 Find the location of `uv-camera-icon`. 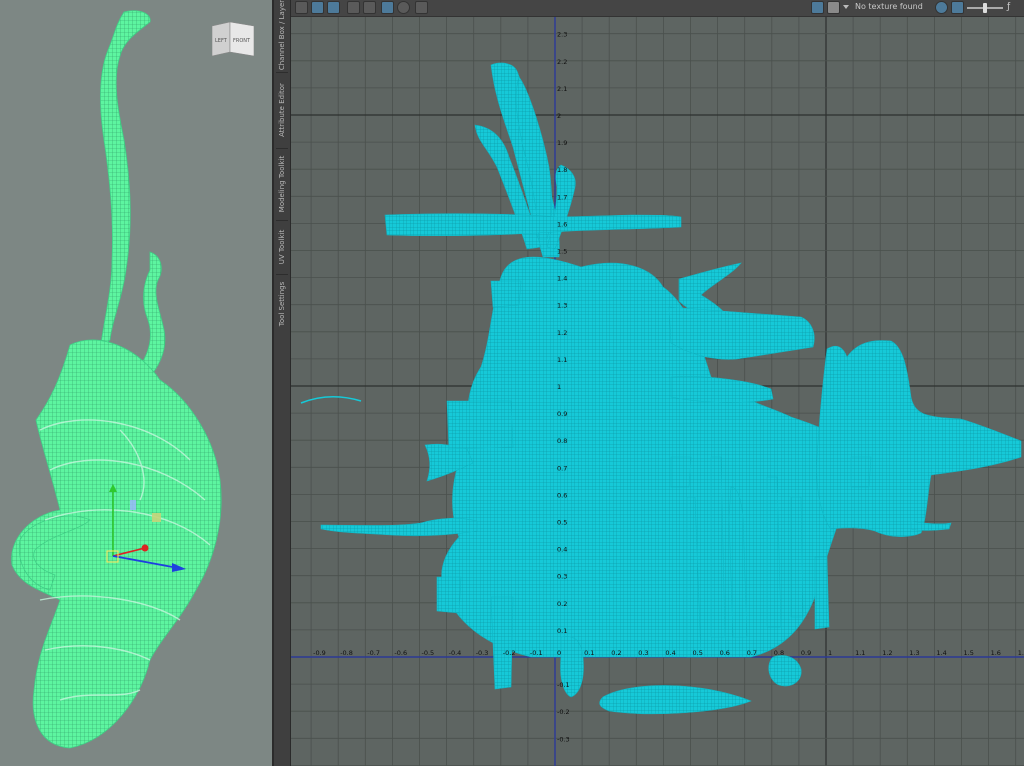

uv-camera-icon is located at coordinates (421, 7).